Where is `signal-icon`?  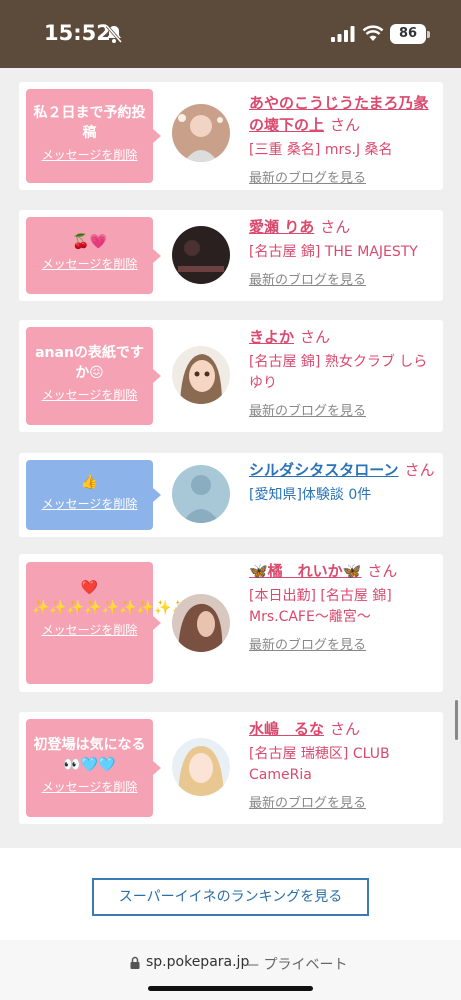 signal-icon is located at coordinates (343, 34).